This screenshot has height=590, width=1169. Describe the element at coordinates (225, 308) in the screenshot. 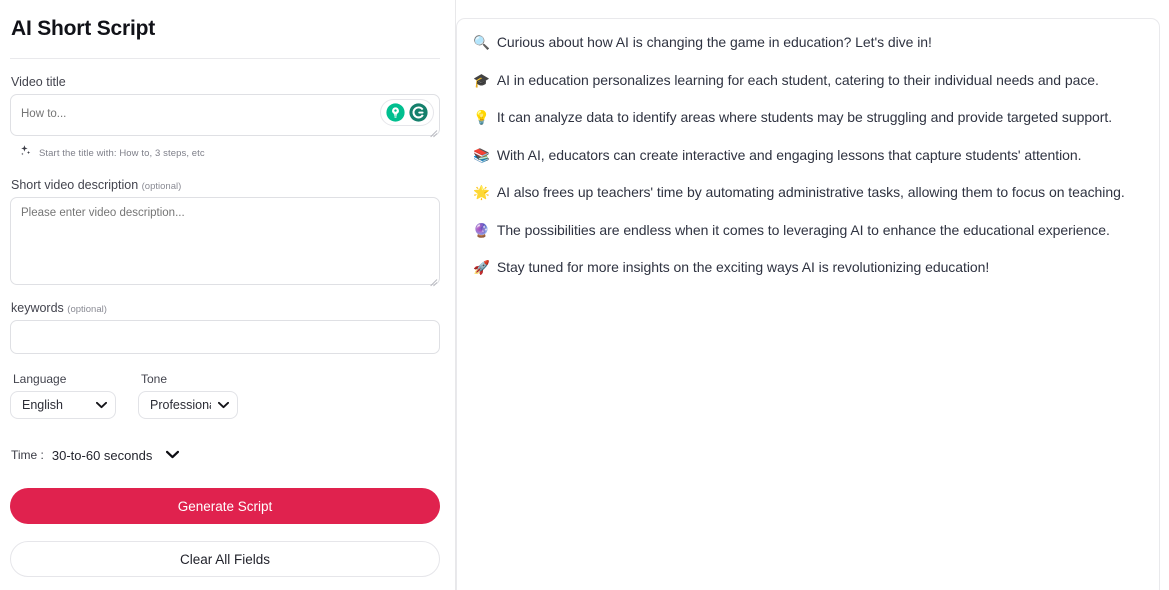

I see `keywords-label: keywords (optional)` at that location.